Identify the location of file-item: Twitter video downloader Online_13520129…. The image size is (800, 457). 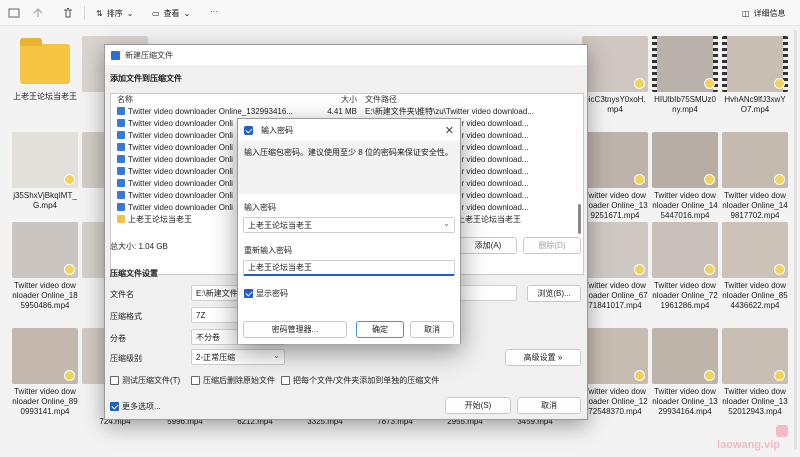
(755, 372).